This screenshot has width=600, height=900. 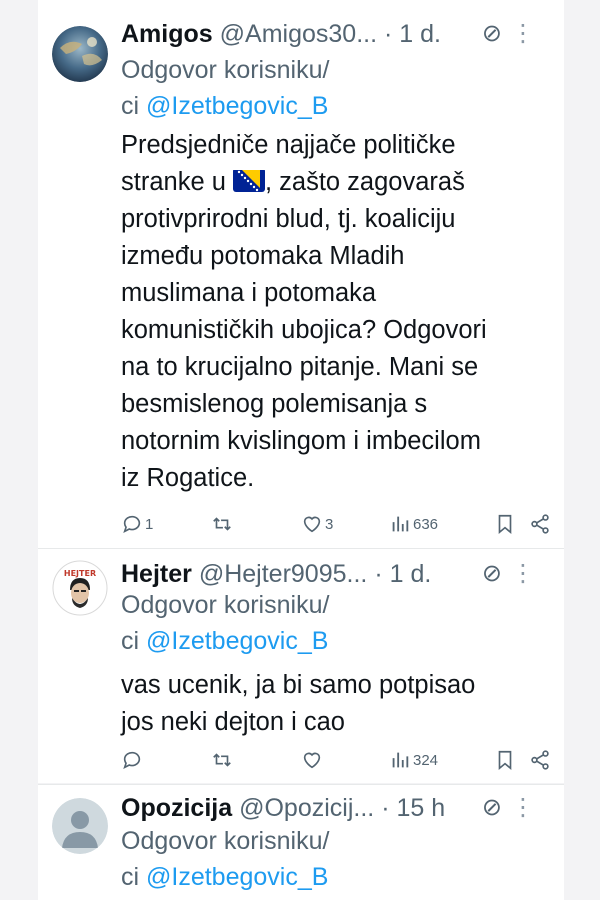 What do you see at coordinates (420, 808) in the screenshot?
I see `timestamp: 15 h` at bounding box center [420, 808].